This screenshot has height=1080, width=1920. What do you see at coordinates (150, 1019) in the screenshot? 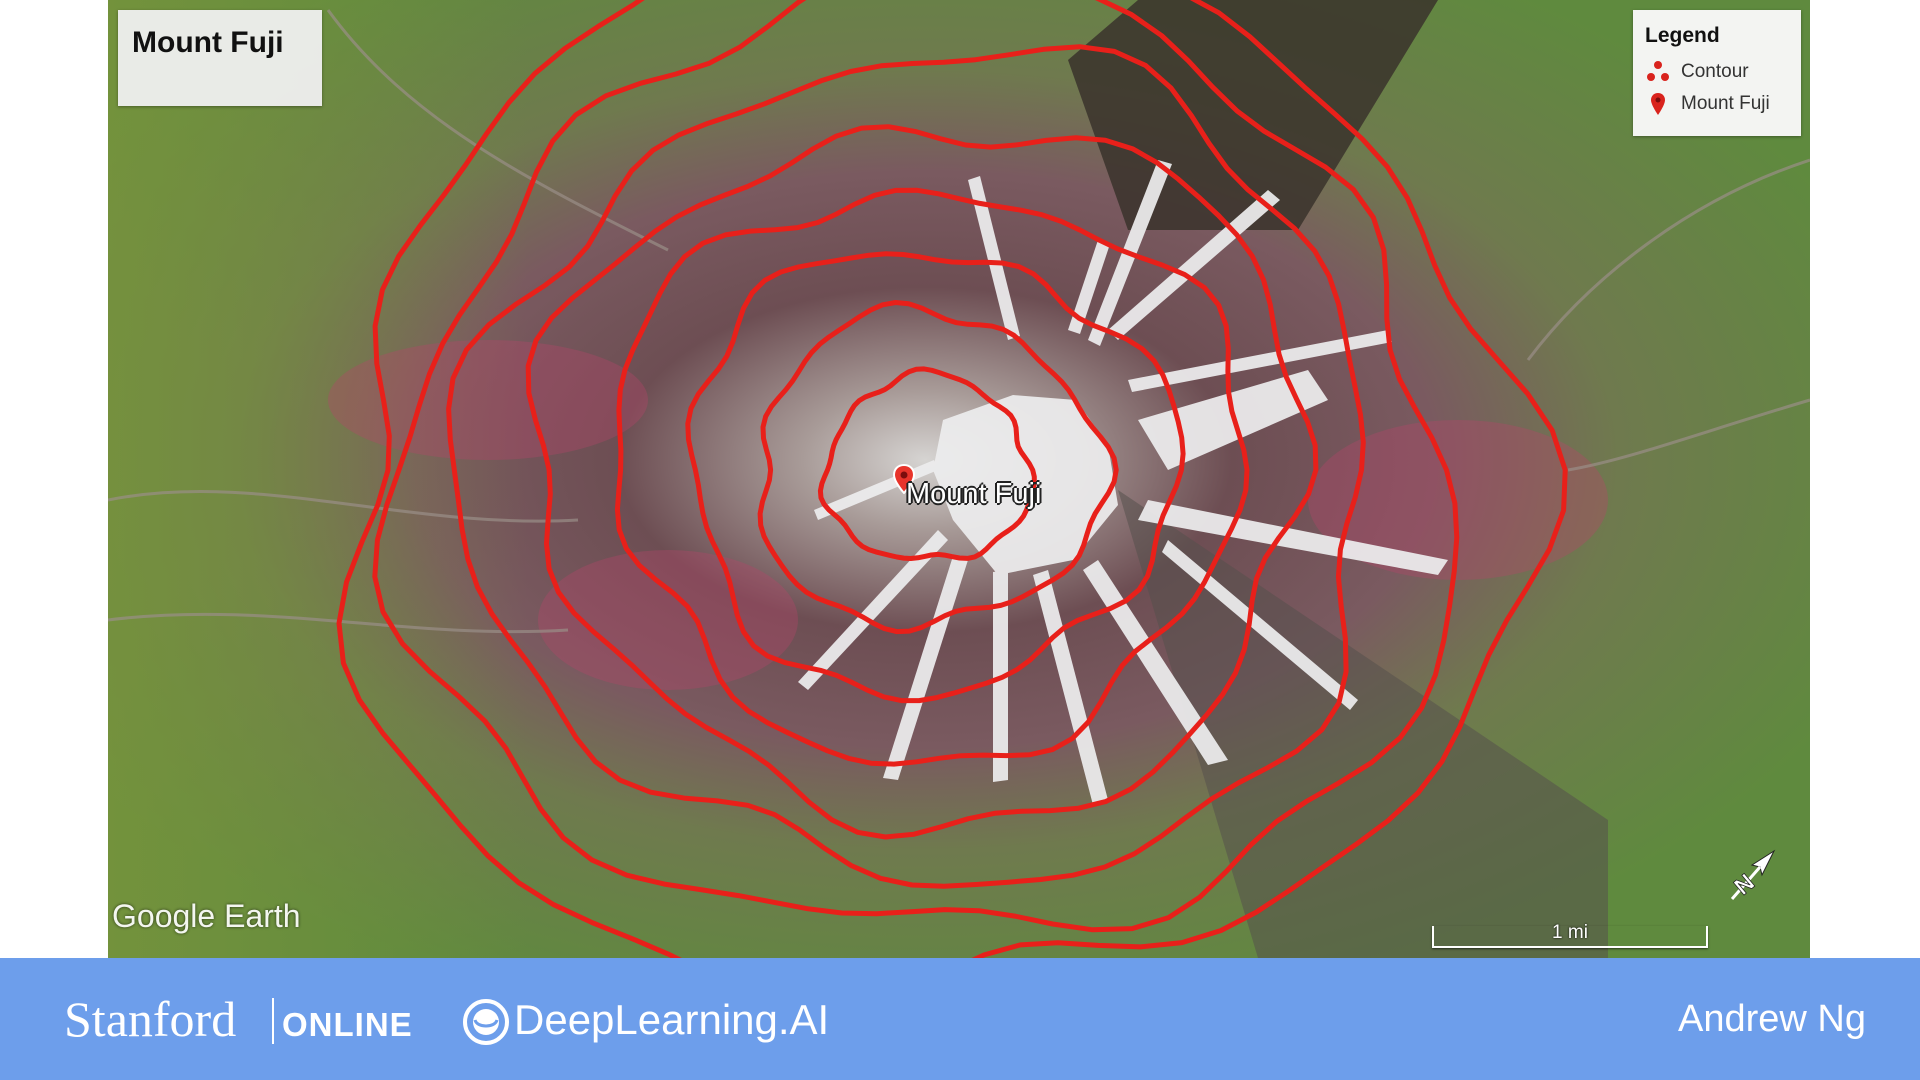
I see `stanford-logo-text: Stanford` at bounding box center [150, 1019].